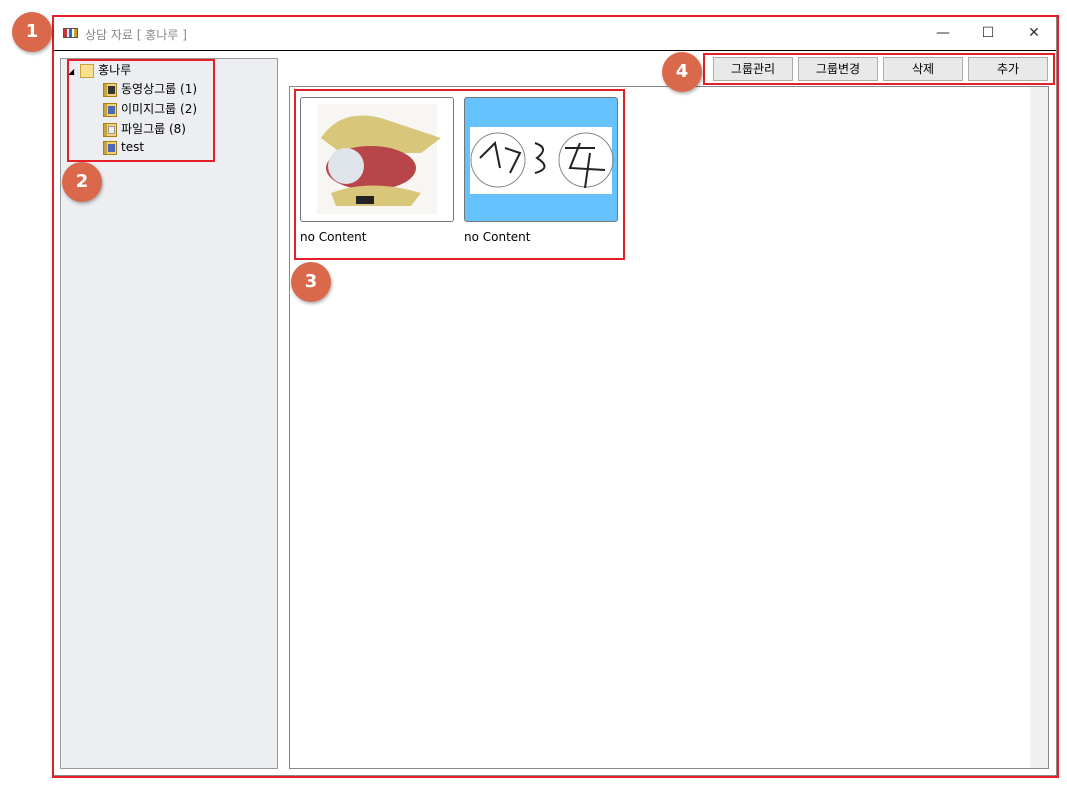  Describe the element at coordinates (141, 110) in the screenshot. I see `highlight-tree` at that location.